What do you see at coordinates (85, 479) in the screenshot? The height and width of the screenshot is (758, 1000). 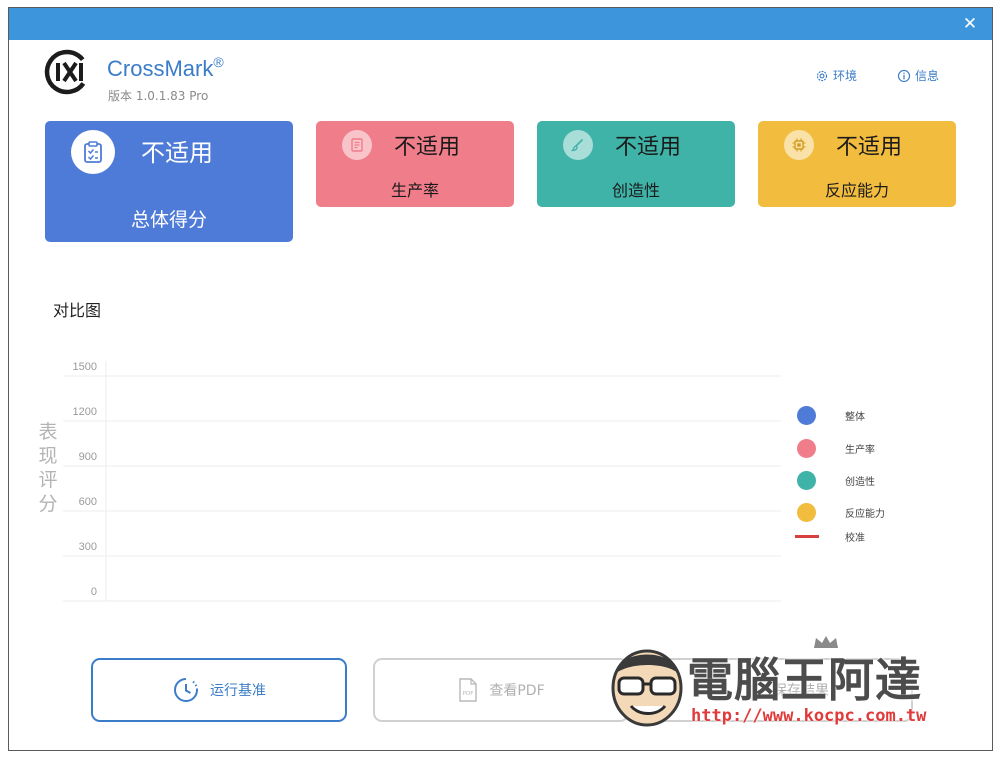 I see `chart-y-ticks: 0 300 600 900 1200 1500` at bounding box center [85, 479].